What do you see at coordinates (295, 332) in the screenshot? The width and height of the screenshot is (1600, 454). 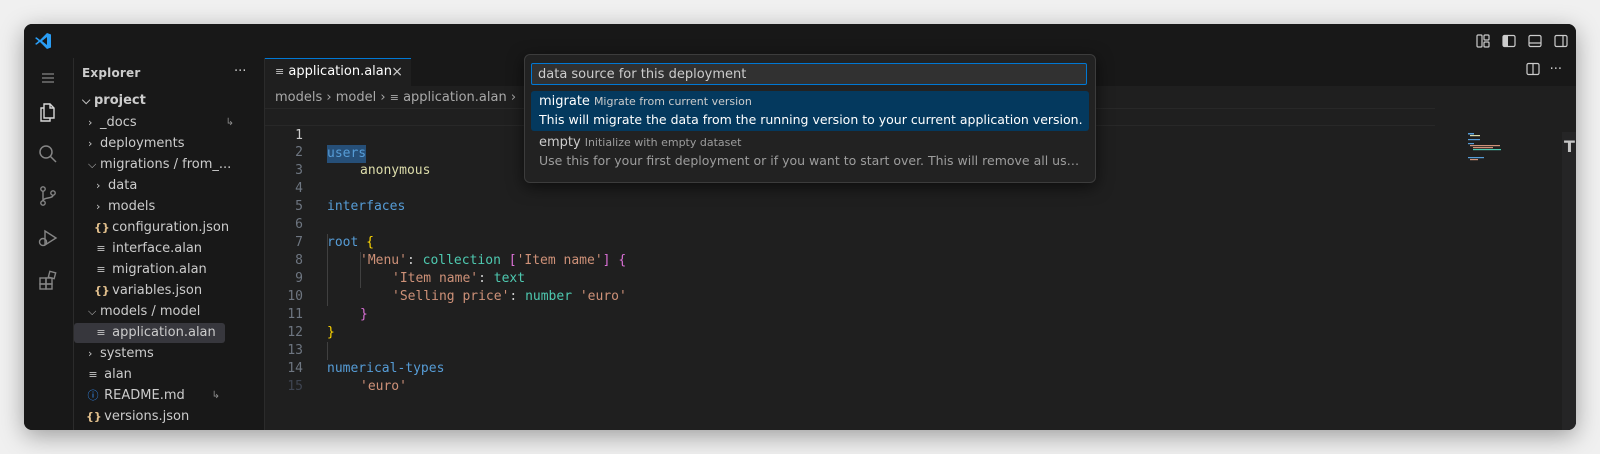 I see `code-line: 12` at bounding box center [295, 332].